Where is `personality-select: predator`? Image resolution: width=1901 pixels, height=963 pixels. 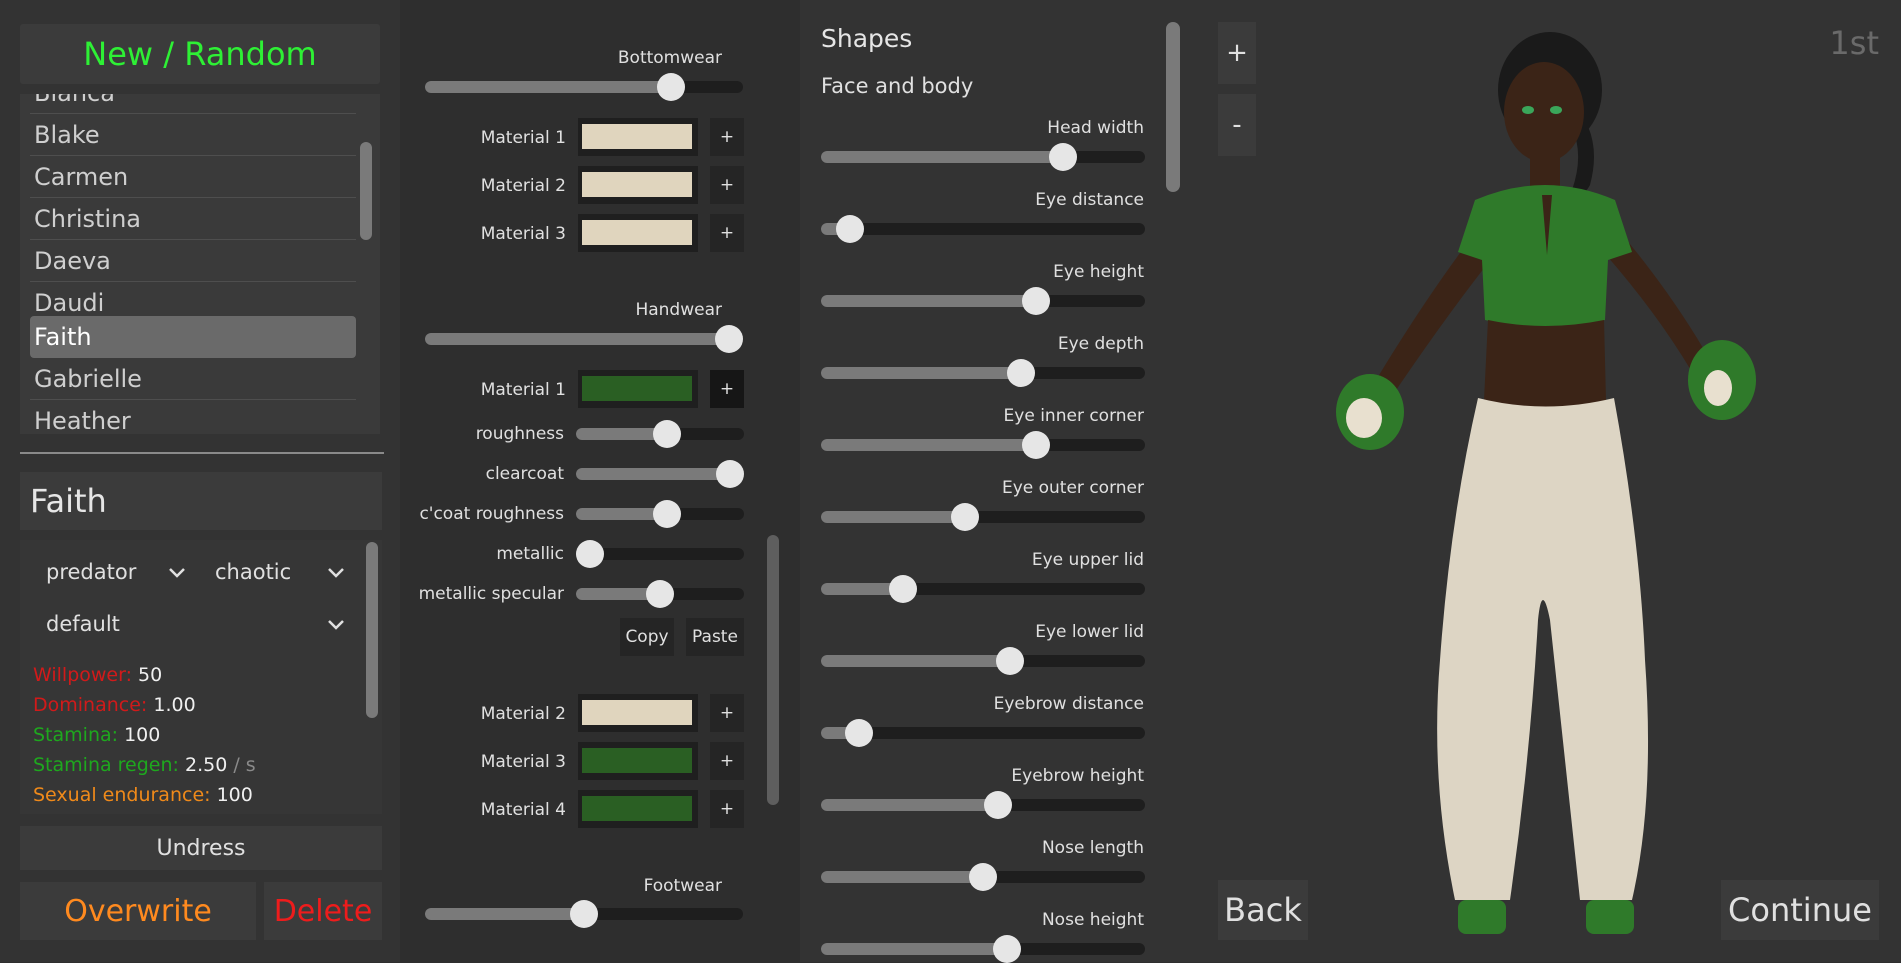 personality-select: predator is located at coordinates (116, 572).